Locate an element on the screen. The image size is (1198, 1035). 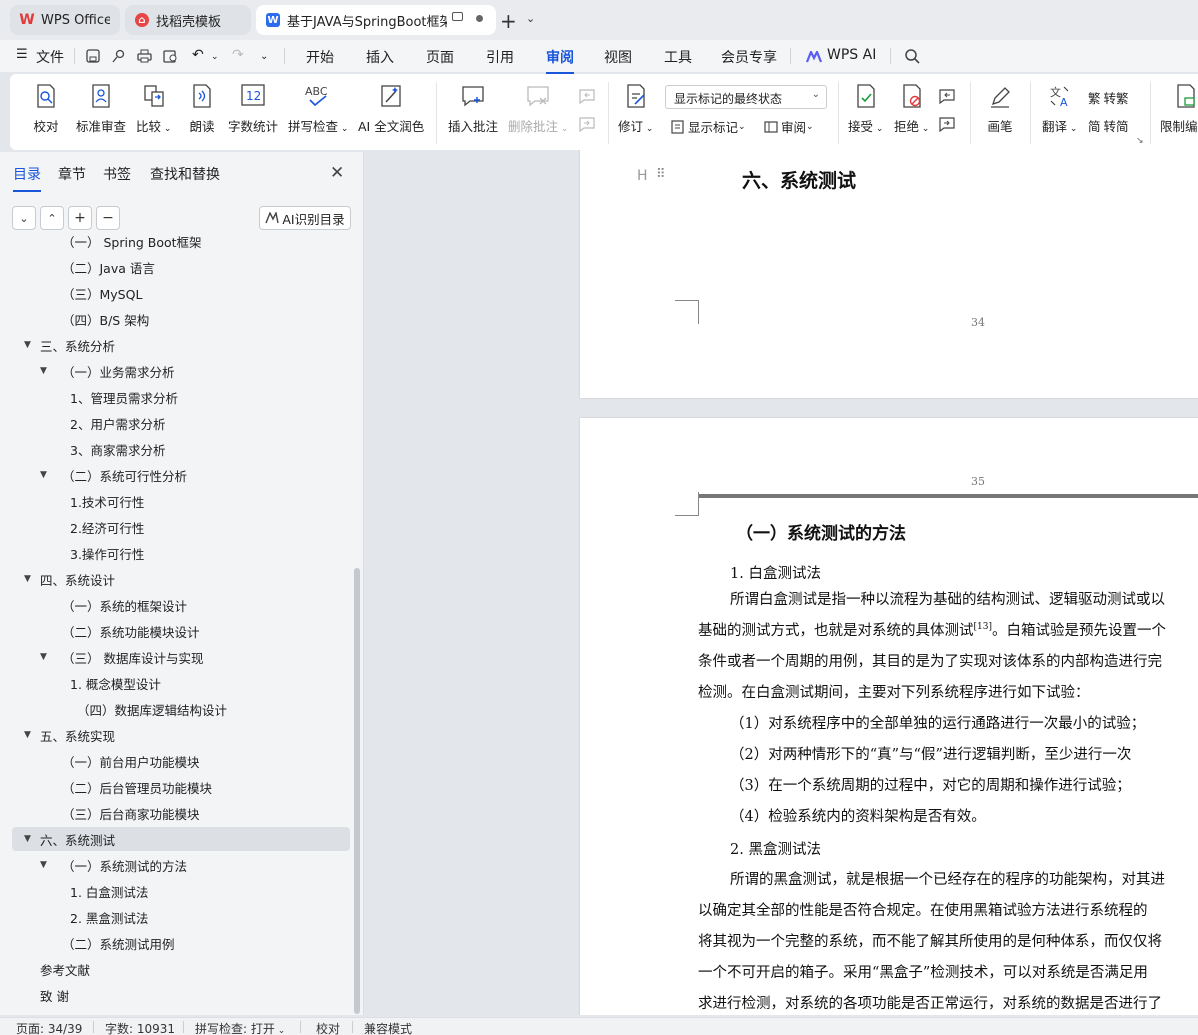
toc-item: ▼ （二）系统可行性分析 is located at coordinates (181, 475).